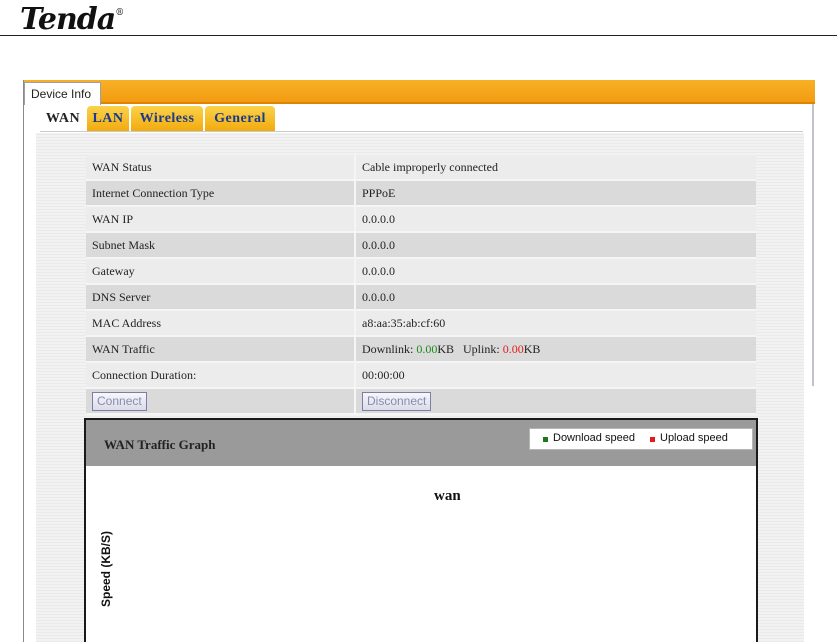 The width and height of the screenshot is (837, 642). Describe the element at coordinates (556, 298) in the screenshot. I see `dns-server-value: 0.0.0.0` at that location.